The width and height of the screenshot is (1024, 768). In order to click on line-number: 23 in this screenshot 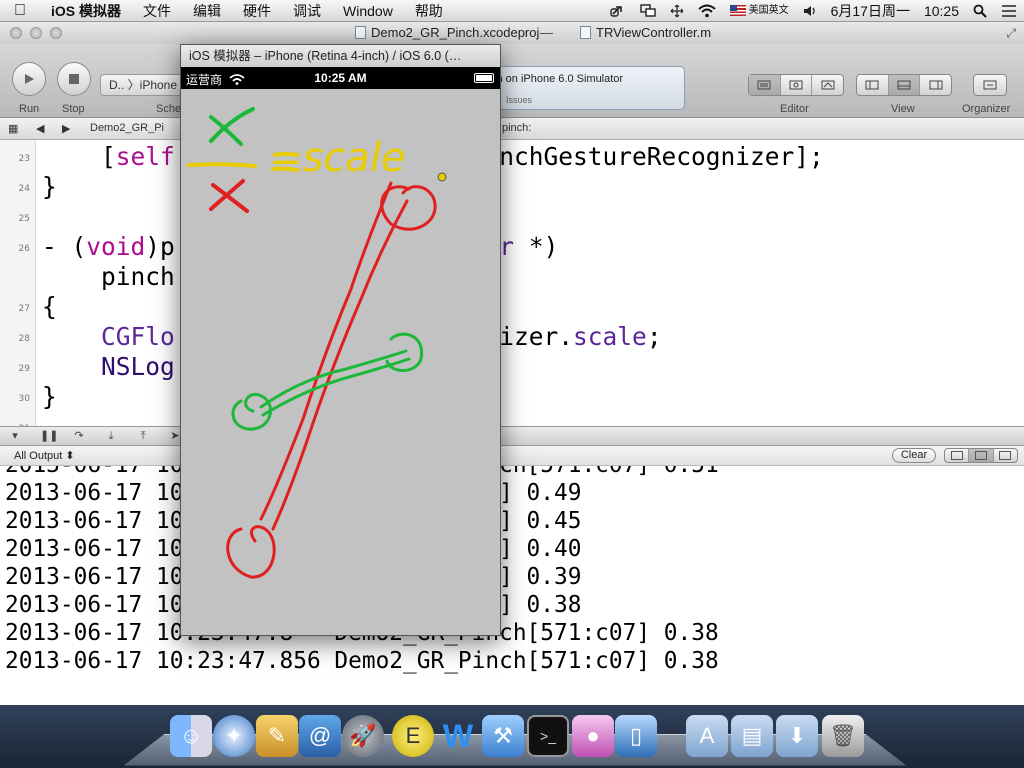, I will do `click(24, 159)`.